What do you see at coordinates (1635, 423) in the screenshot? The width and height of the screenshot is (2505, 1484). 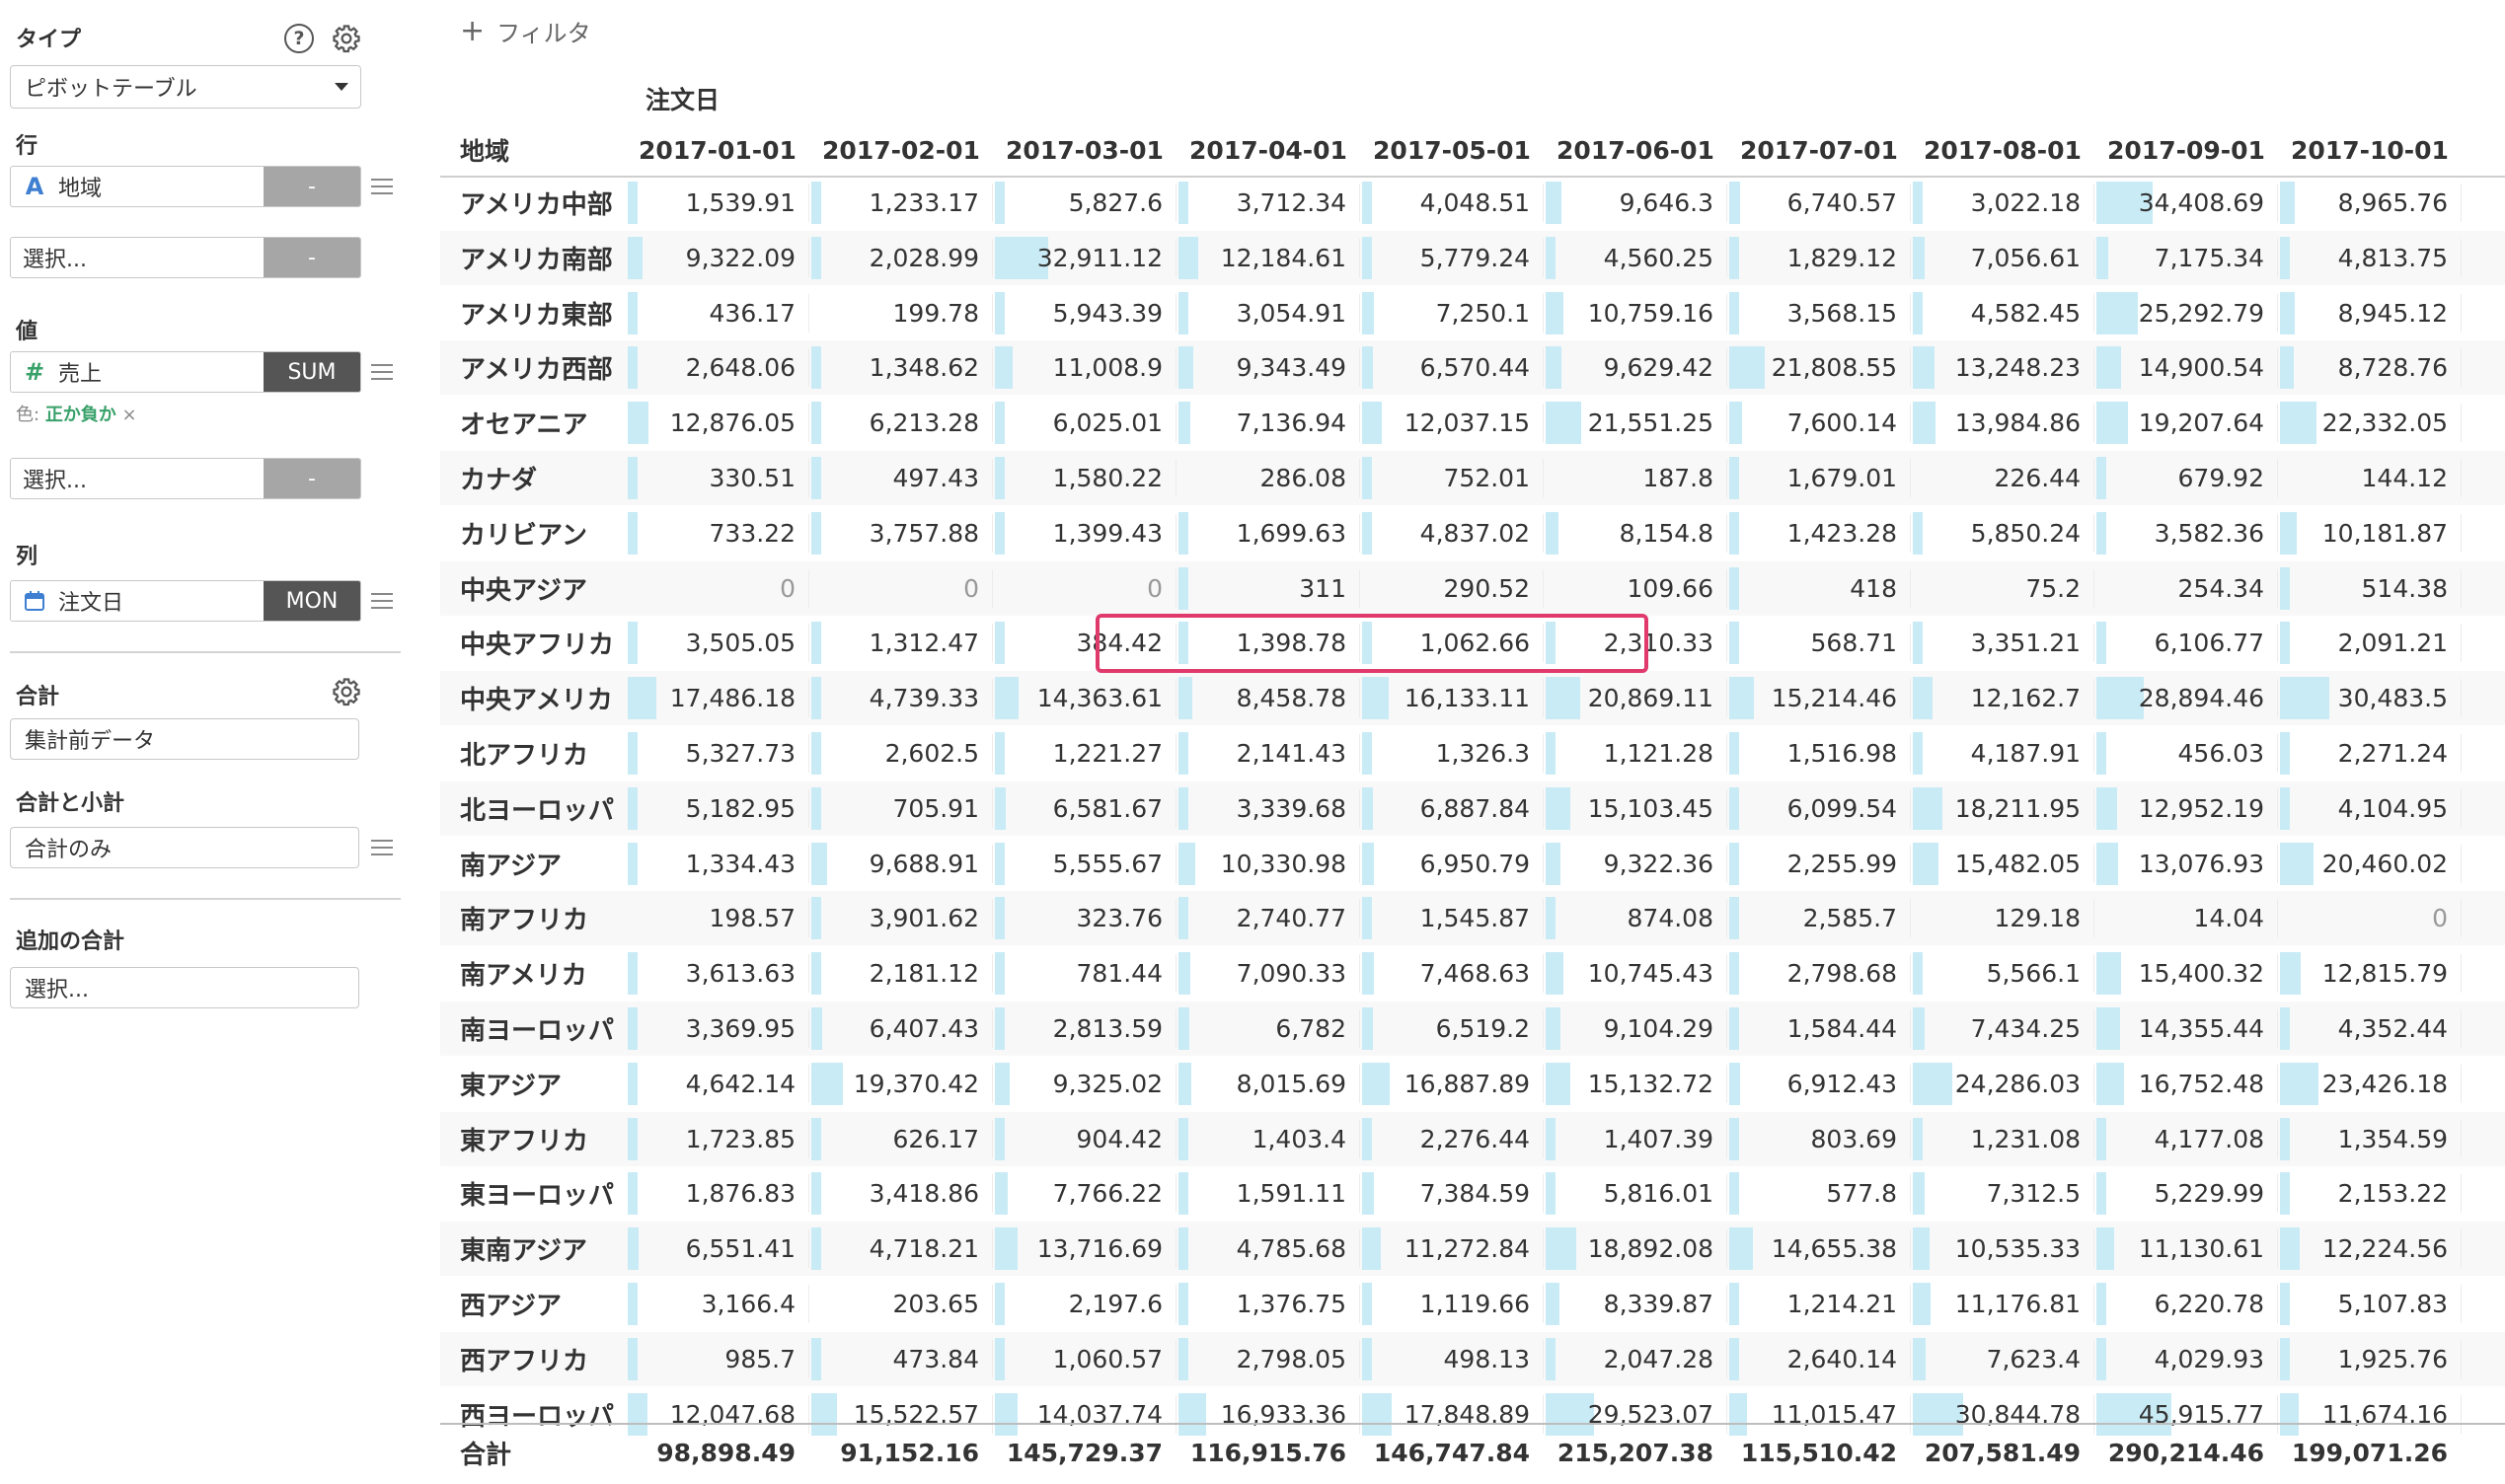 I see `table-cell: 21,551.25` at bounding box center [1635, 423].